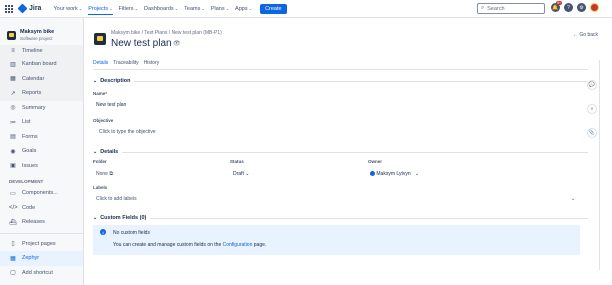  What do you see at coordinates (30, 136) in the screenshot?
I see `sidebar-item-label: Forms` at bounding box center [30, 136].